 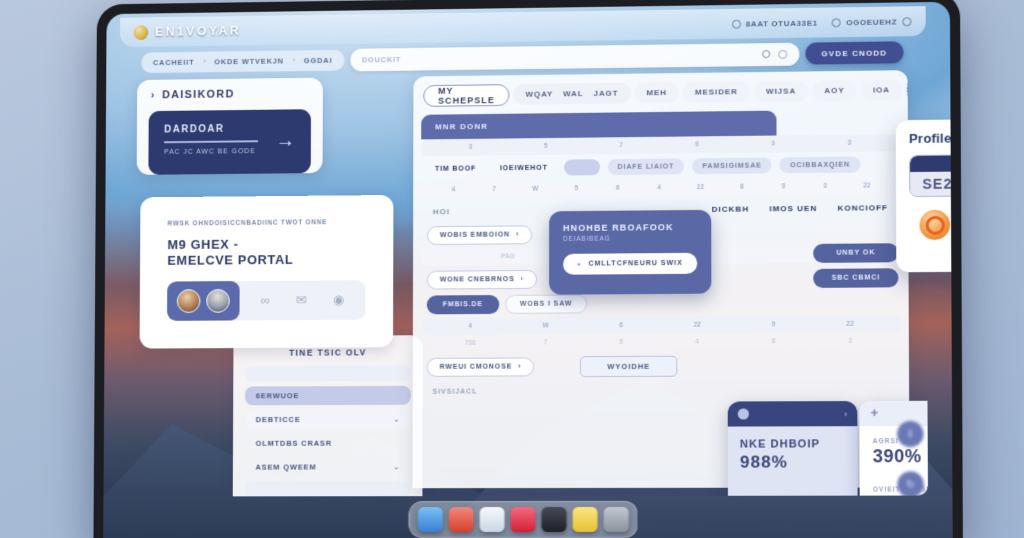 I want to click on side-round-button-2: ↻, so click(x=910, y=484).